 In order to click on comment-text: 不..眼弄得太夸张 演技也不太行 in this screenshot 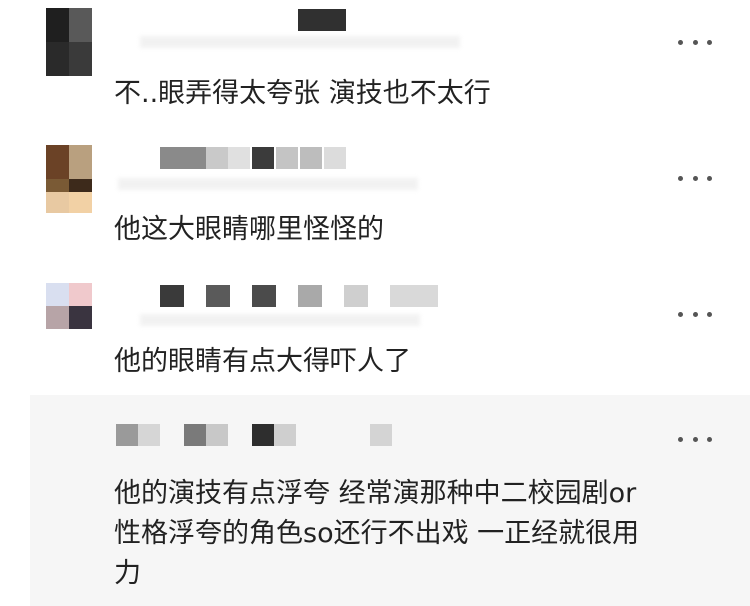, I will do `click(302, 93)`.